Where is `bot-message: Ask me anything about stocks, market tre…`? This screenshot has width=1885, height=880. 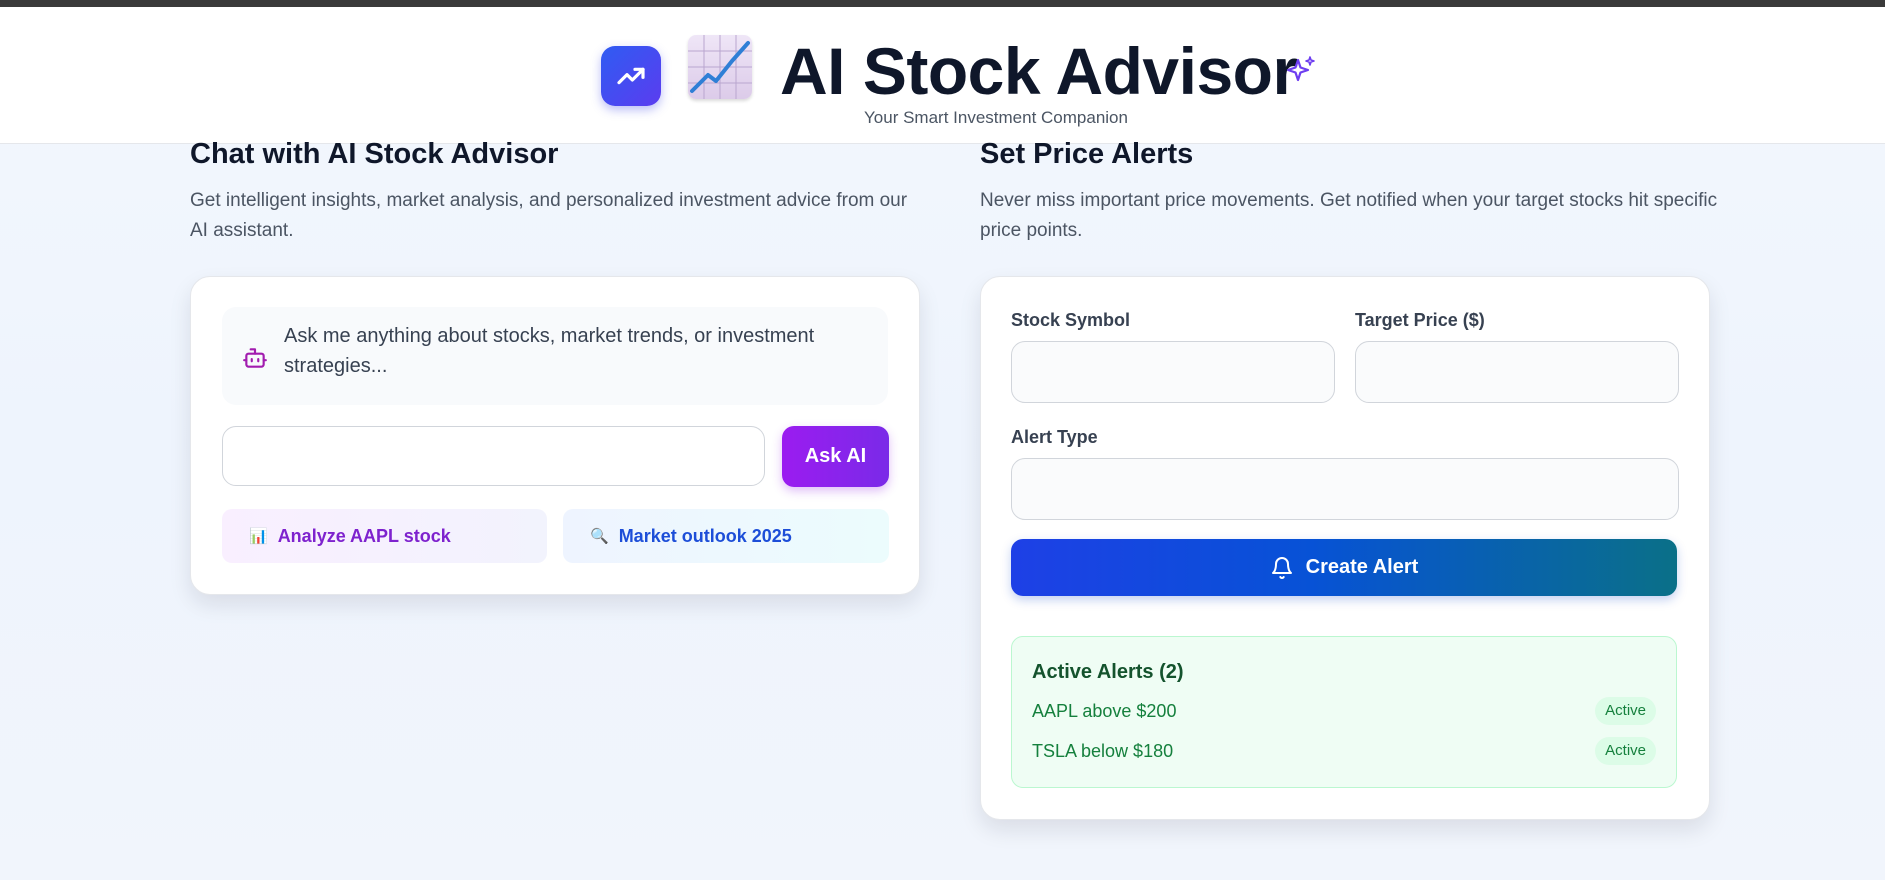 bot-message: Ask me anything about stocks, market tre… is located at coordinates (555, 356).